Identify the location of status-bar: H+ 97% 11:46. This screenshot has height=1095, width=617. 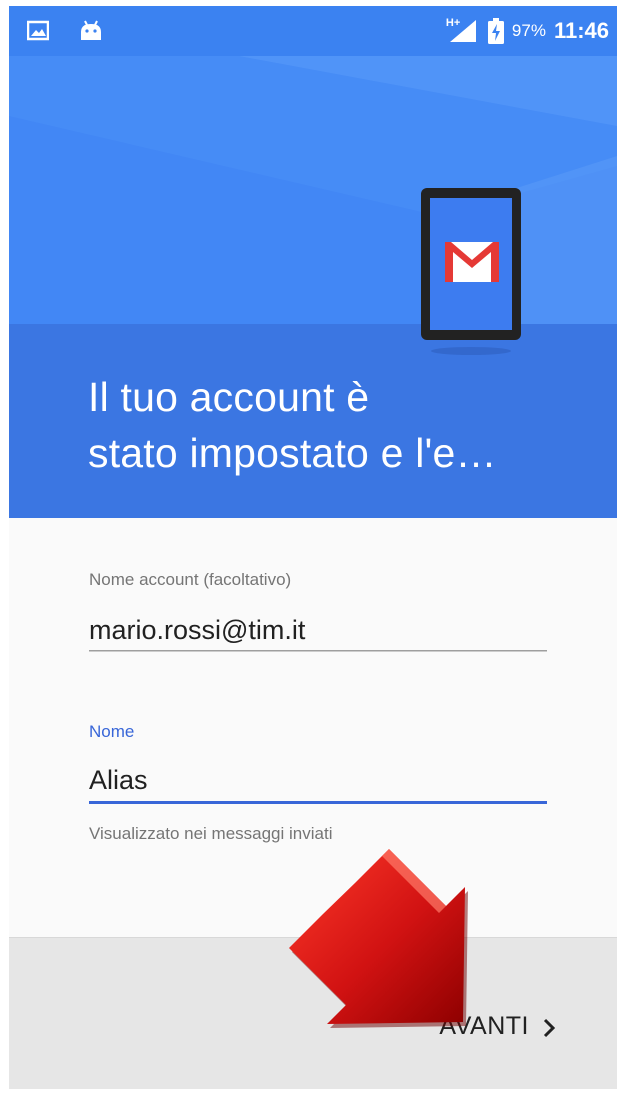
(313, 31).